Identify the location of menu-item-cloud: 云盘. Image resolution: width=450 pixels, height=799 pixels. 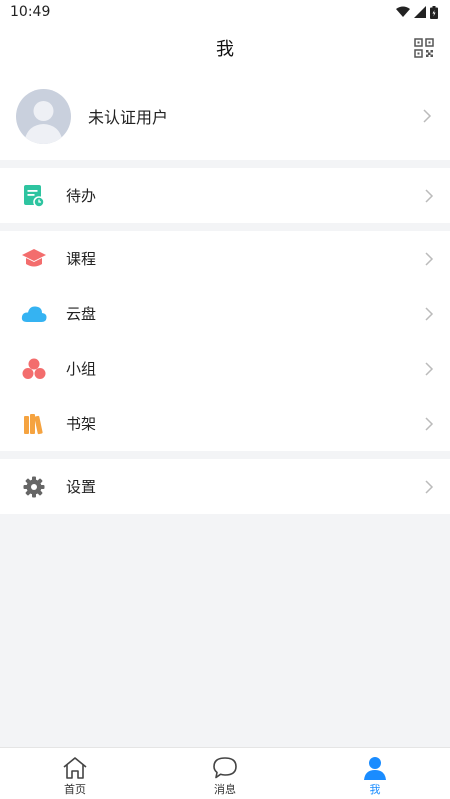
(225, 313).